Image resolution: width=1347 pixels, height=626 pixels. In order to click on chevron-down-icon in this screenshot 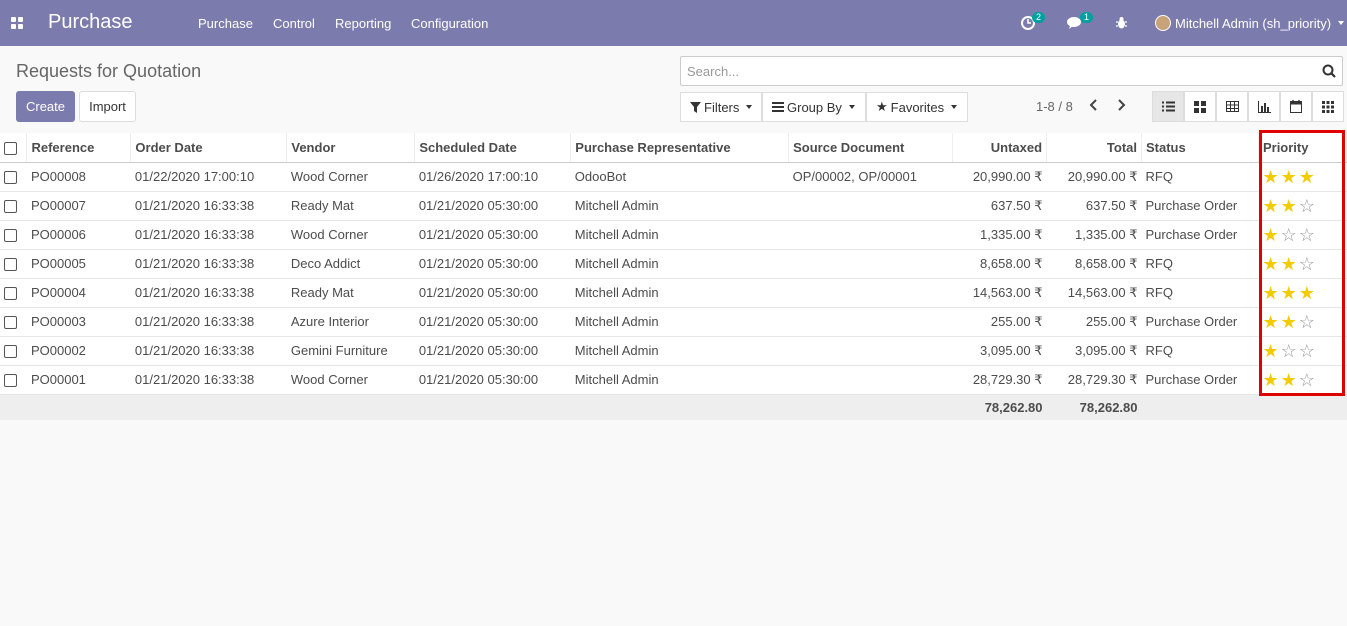, I will do `click(954, 107)`.